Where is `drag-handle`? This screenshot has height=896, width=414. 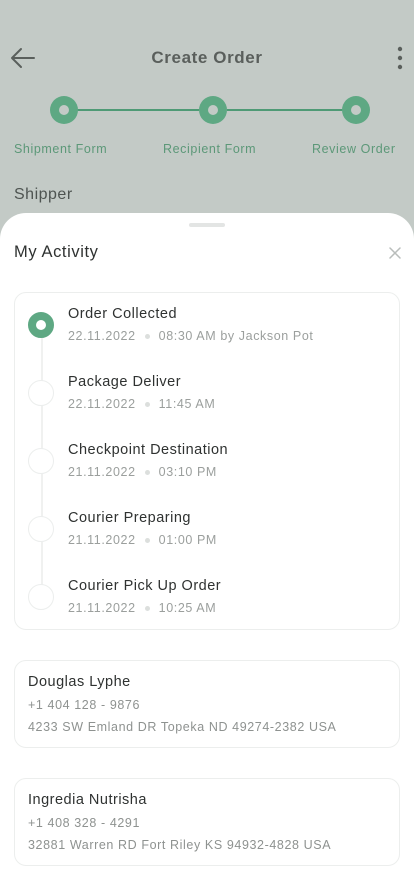
drag-handle is located at coordinates (207, 225).